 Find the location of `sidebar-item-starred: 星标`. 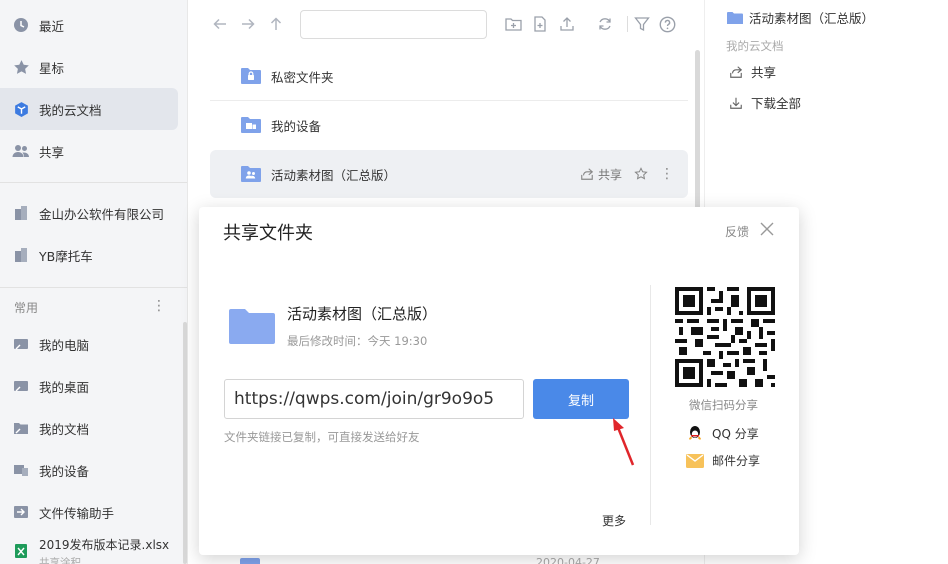

sidebar-item-starred: 星标 is located at coordinates (89, 67).